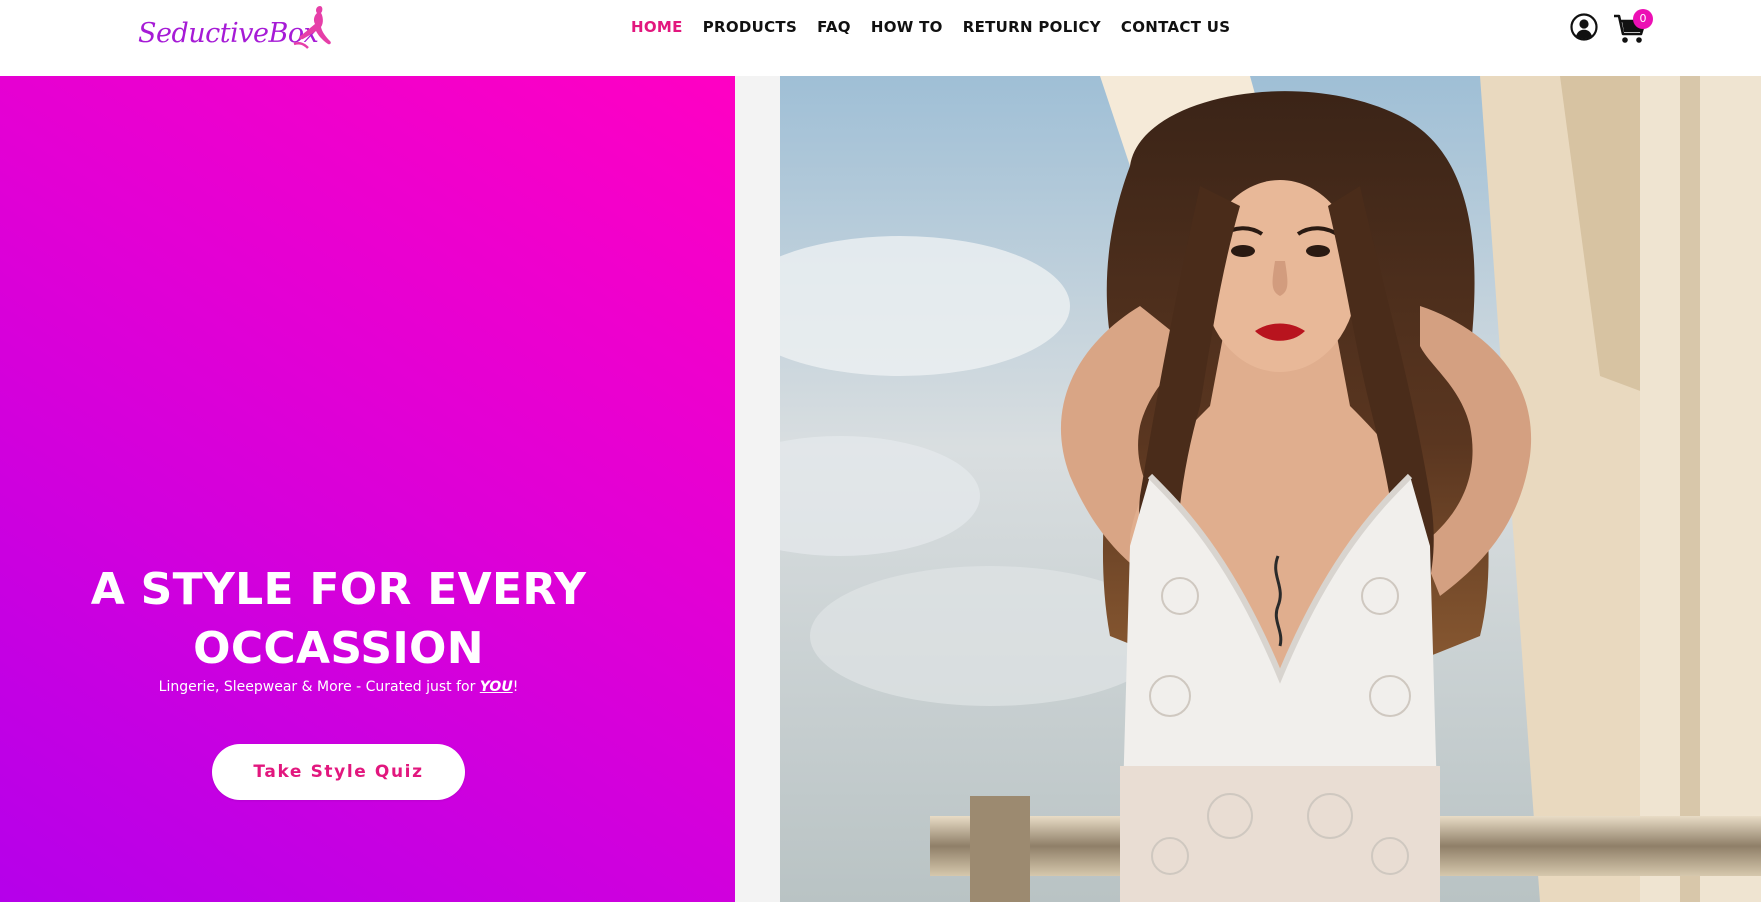 The width and height of the screenshot is (1761, 902). Describe the element at coordinates (907, 27) in the screenshot. I see `nav-item-how-to: HOW TO` at that location.